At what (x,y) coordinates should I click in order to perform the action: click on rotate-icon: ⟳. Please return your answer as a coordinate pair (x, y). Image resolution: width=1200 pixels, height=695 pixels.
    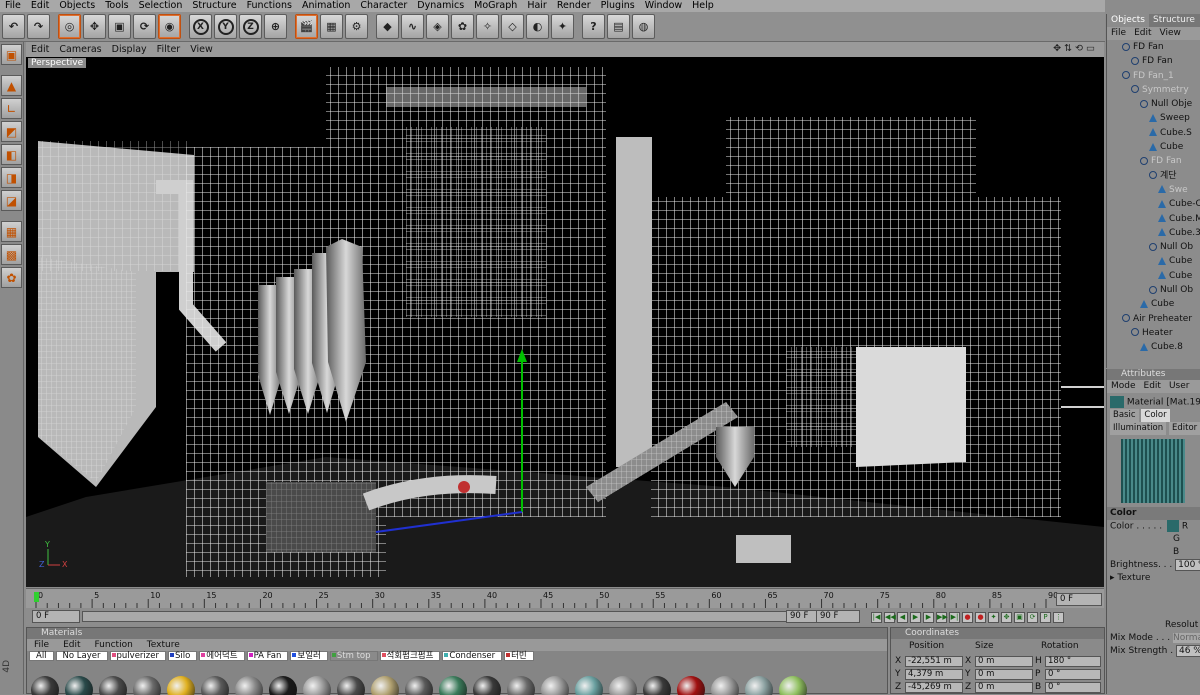
    Looking at the image, I should click on (144, 26).